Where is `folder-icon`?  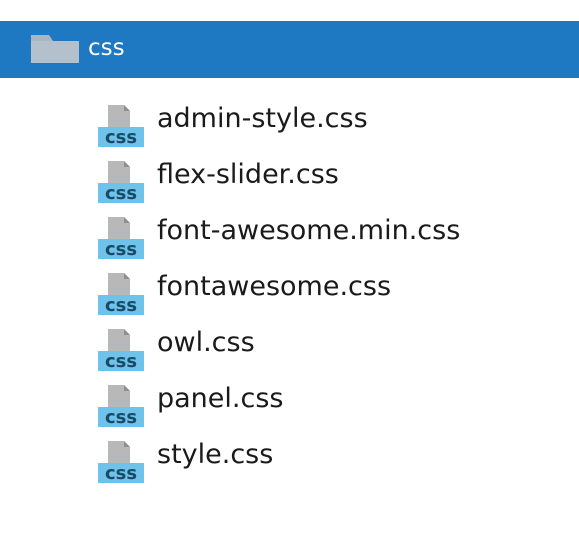 folder-icon is located at coordinates (55, 49).